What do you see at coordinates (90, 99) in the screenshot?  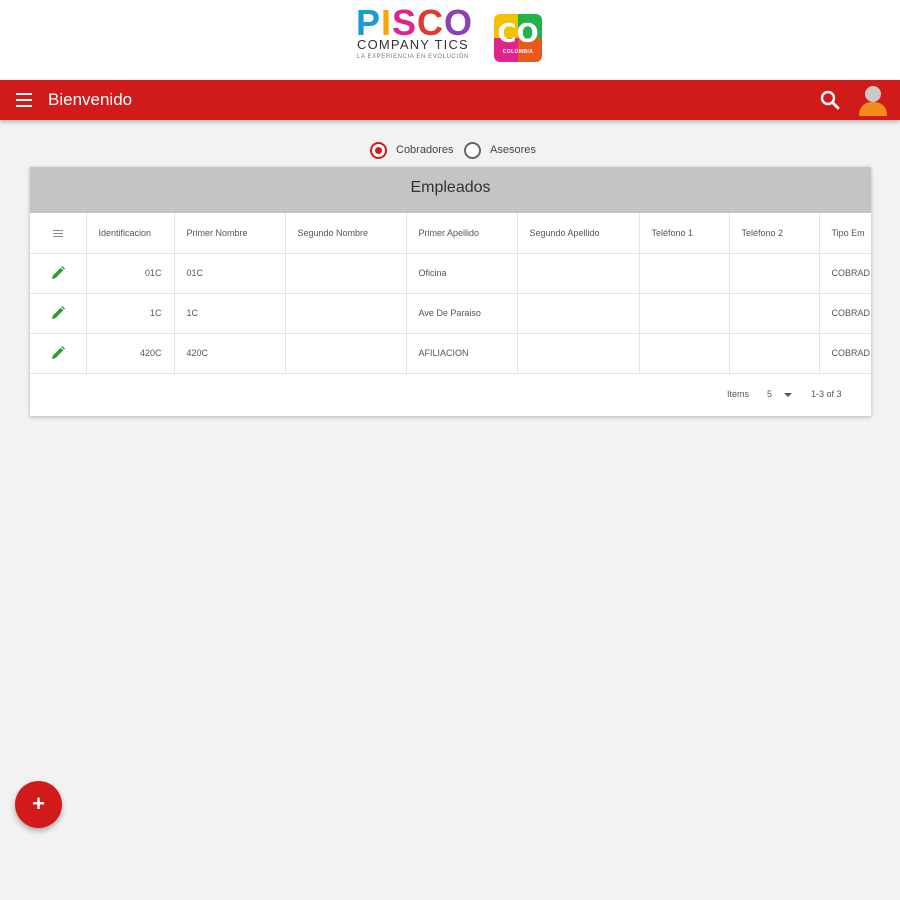 I see `page-title: Bienvenido` at bounding box center [90, 99].